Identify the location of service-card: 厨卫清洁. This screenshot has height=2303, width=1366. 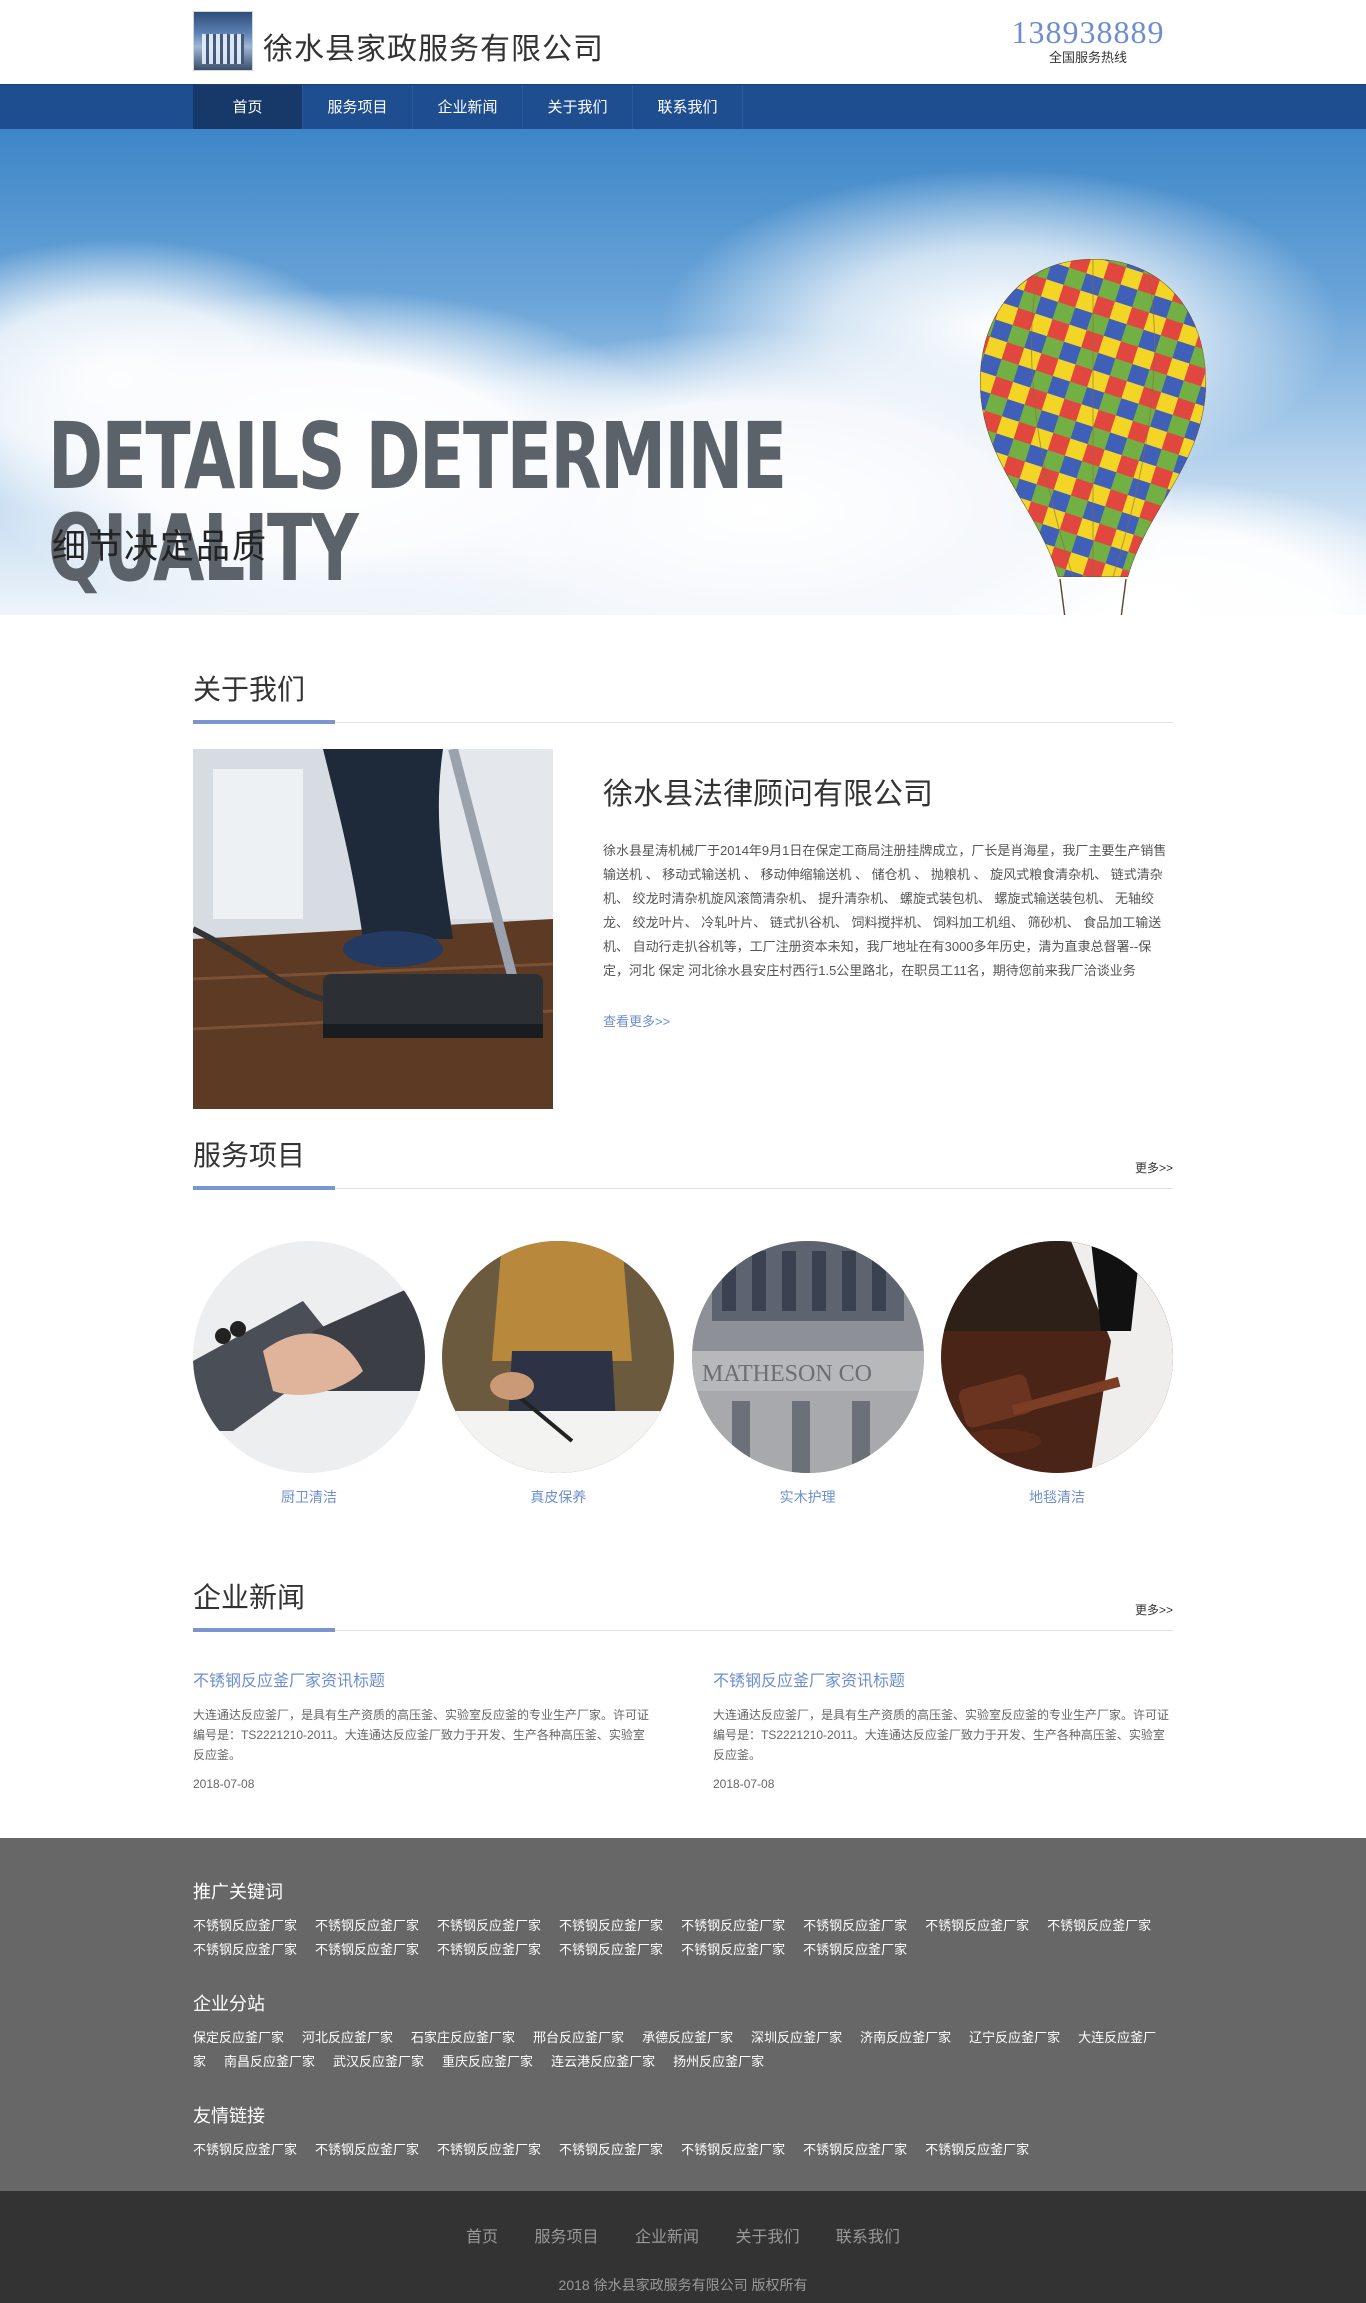
(309, 1374).